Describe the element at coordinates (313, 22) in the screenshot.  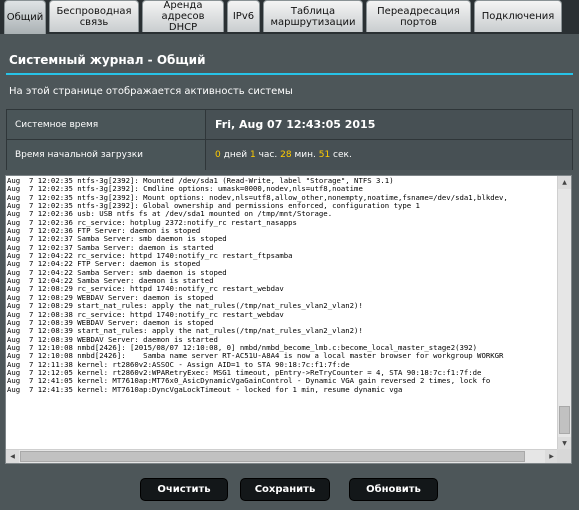
I see `tab-label: маршрутизации` at that location.